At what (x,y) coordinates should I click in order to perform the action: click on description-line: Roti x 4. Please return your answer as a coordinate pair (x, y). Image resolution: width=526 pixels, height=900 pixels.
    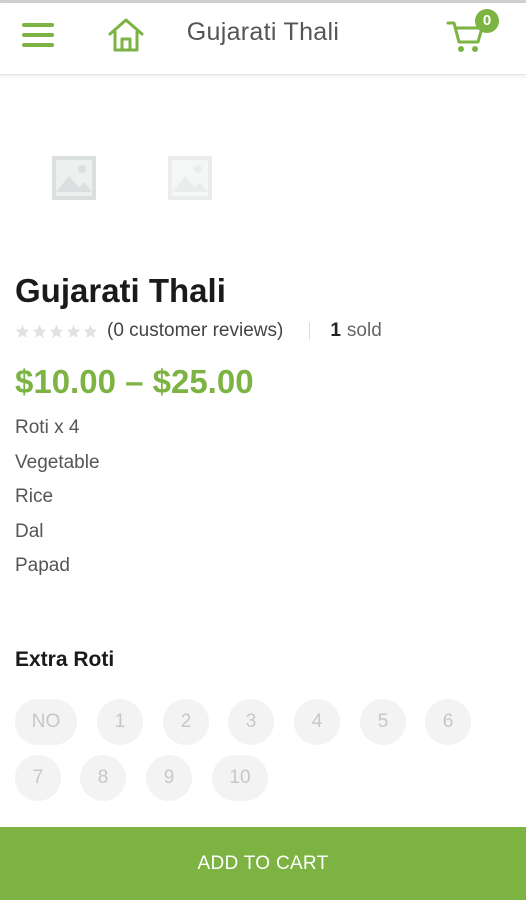
    Looking at the image, I should click on (47, 427).